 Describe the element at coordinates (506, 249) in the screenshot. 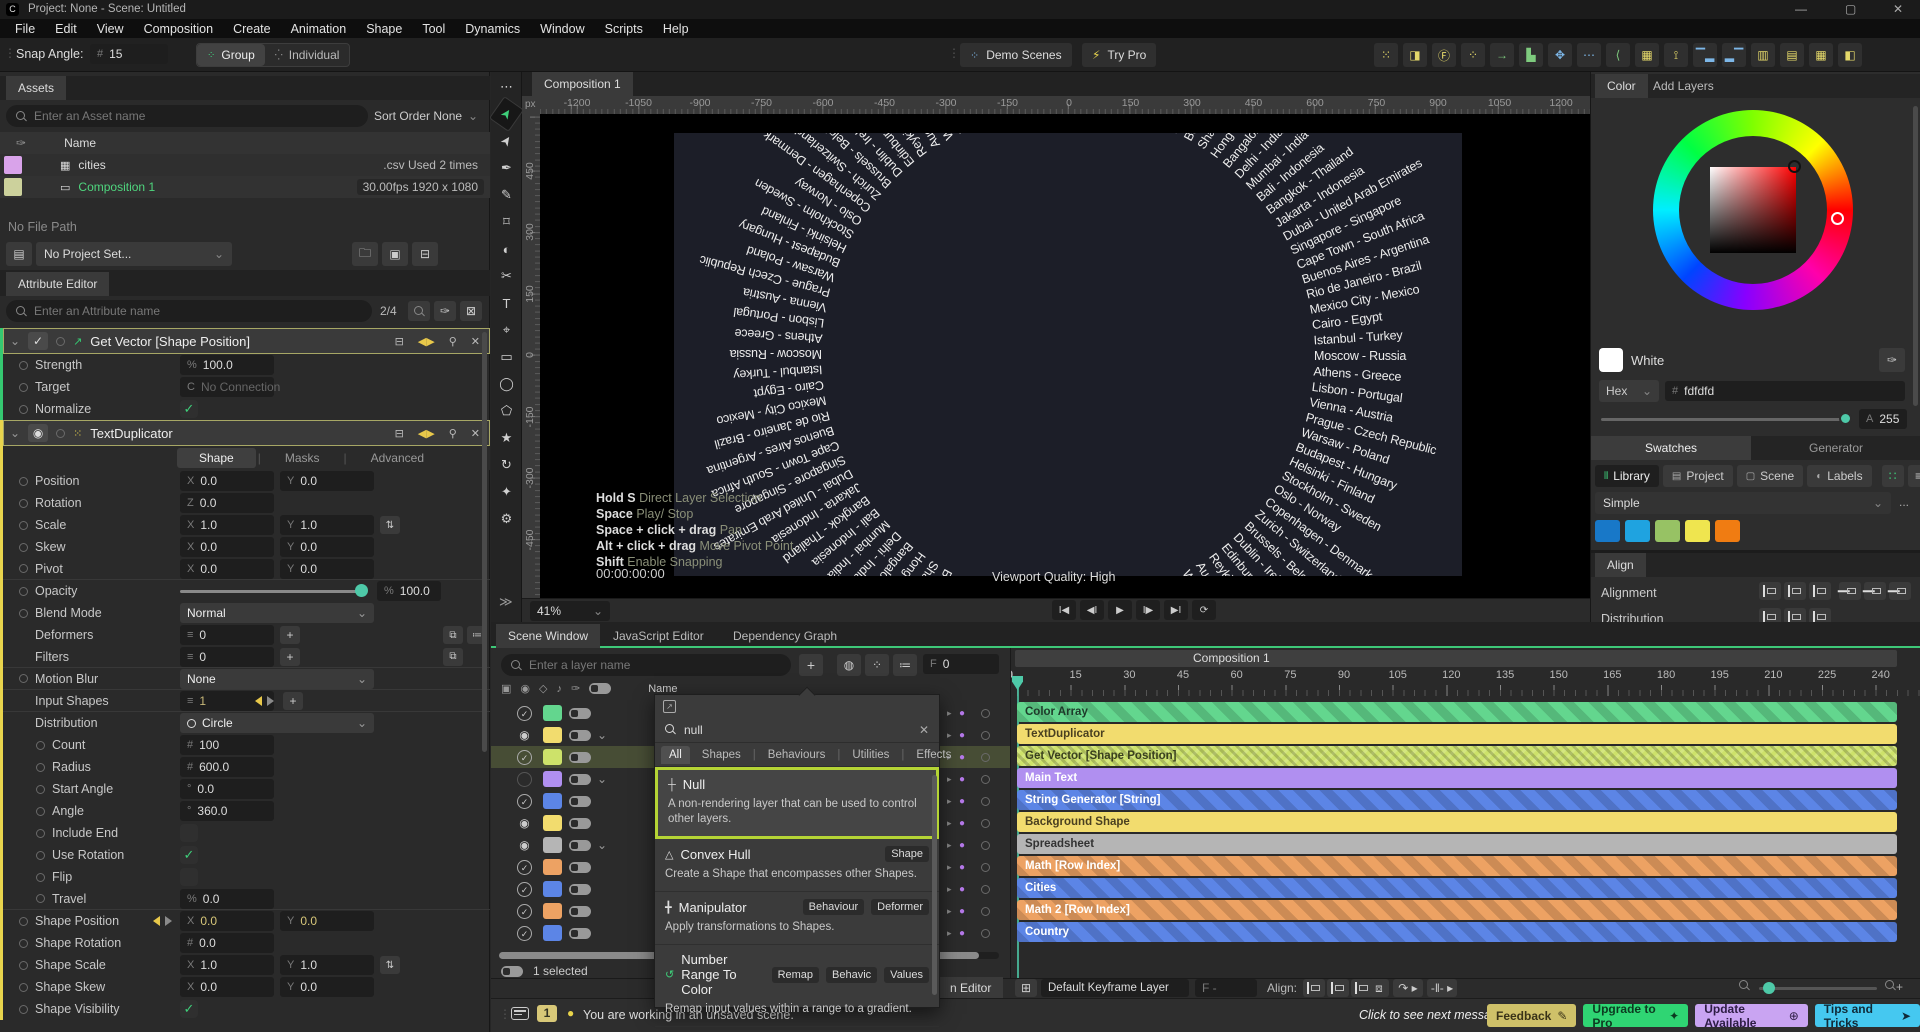

I see `sphere-tool-icon: ◐` at that location.